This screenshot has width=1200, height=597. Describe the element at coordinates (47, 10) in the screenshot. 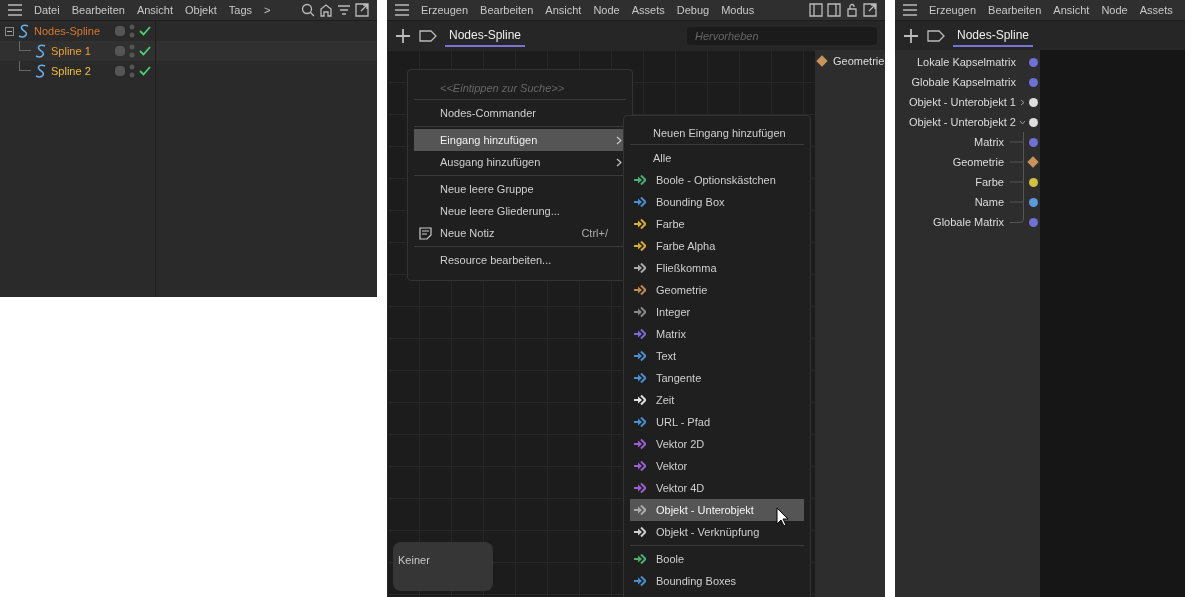

I see `menu-item: Datei` at that location.